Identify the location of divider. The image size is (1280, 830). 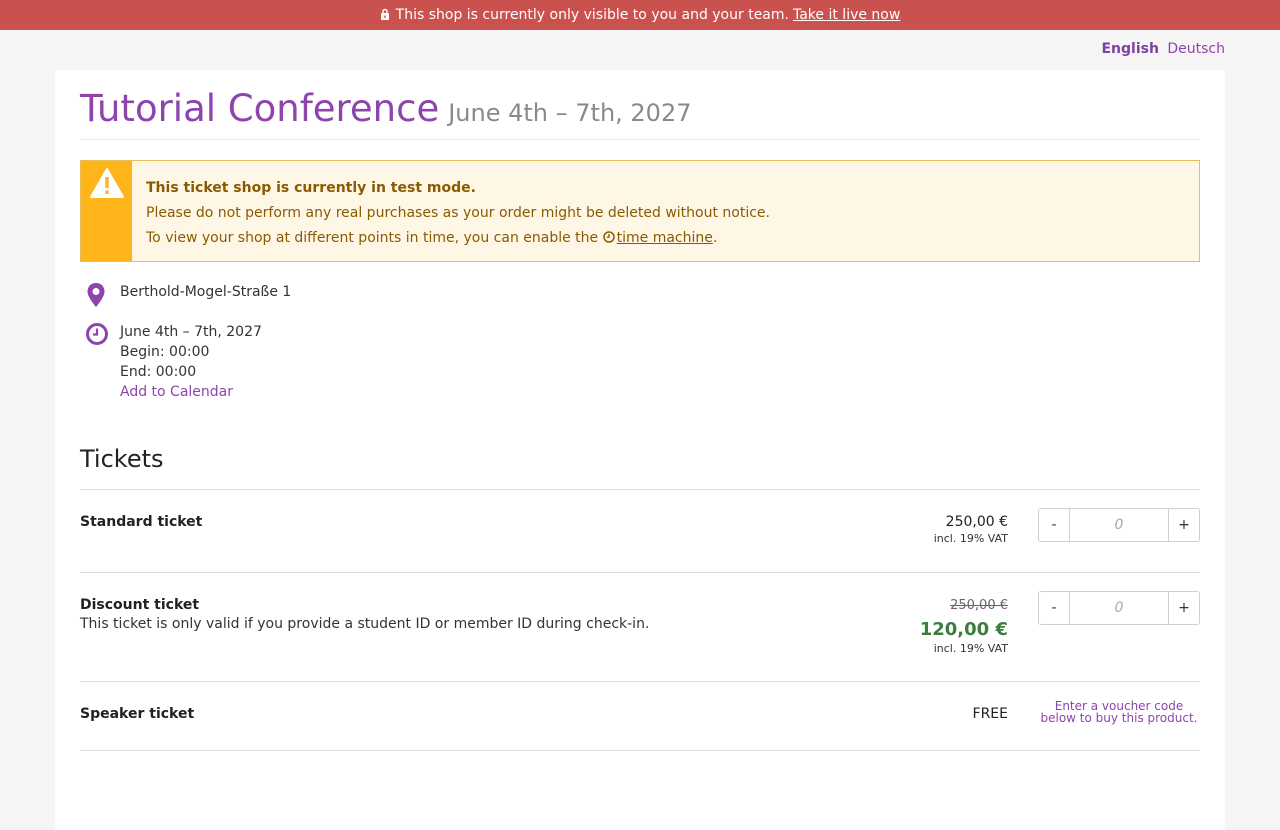
(640, 750).